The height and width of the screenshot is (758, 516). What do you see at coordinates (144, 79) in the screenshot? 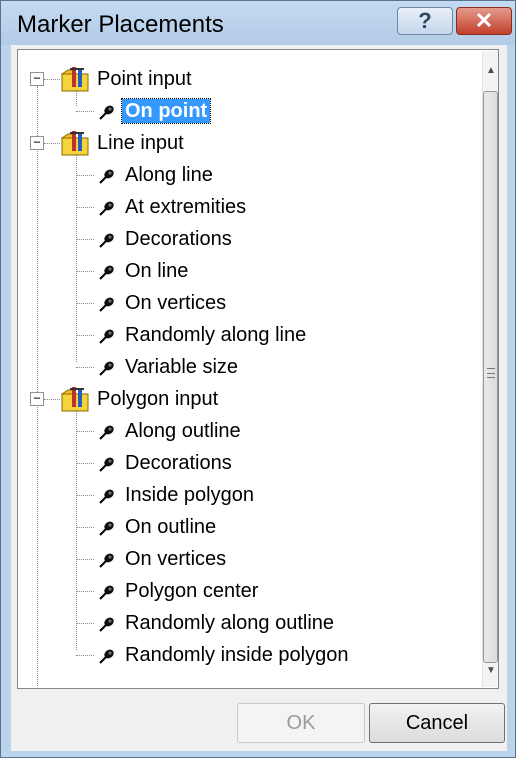
I see `tree-group-label: Point input` at bounding box center [144, 79].